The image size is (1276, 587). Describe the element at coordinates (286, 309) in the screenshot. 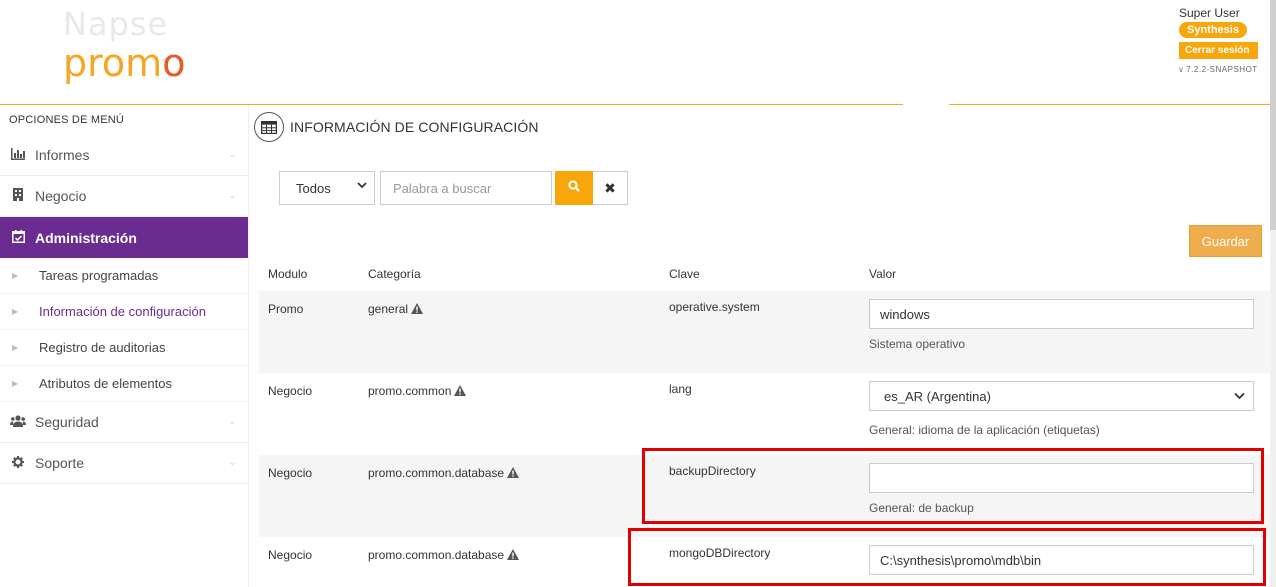

I see `row-module: Promo` at that location.